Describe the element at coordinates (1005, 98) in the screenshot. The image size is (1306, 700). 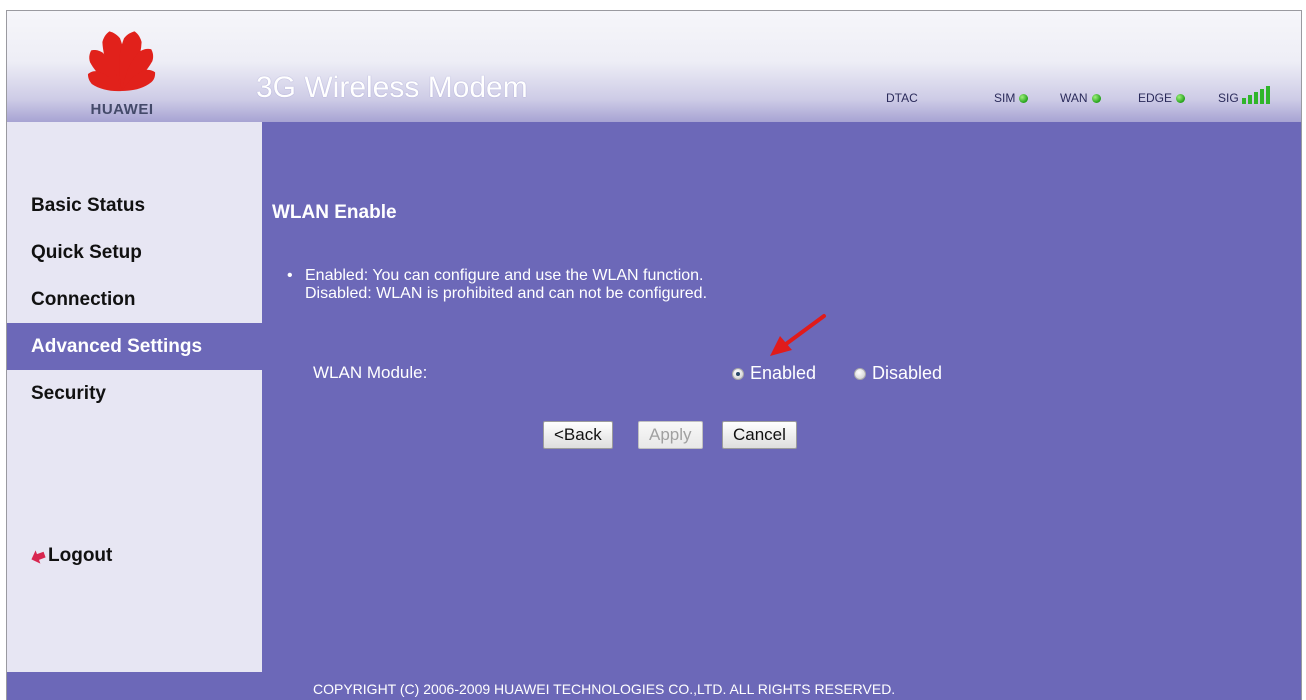
I see `sim-label: SIM` at that location.